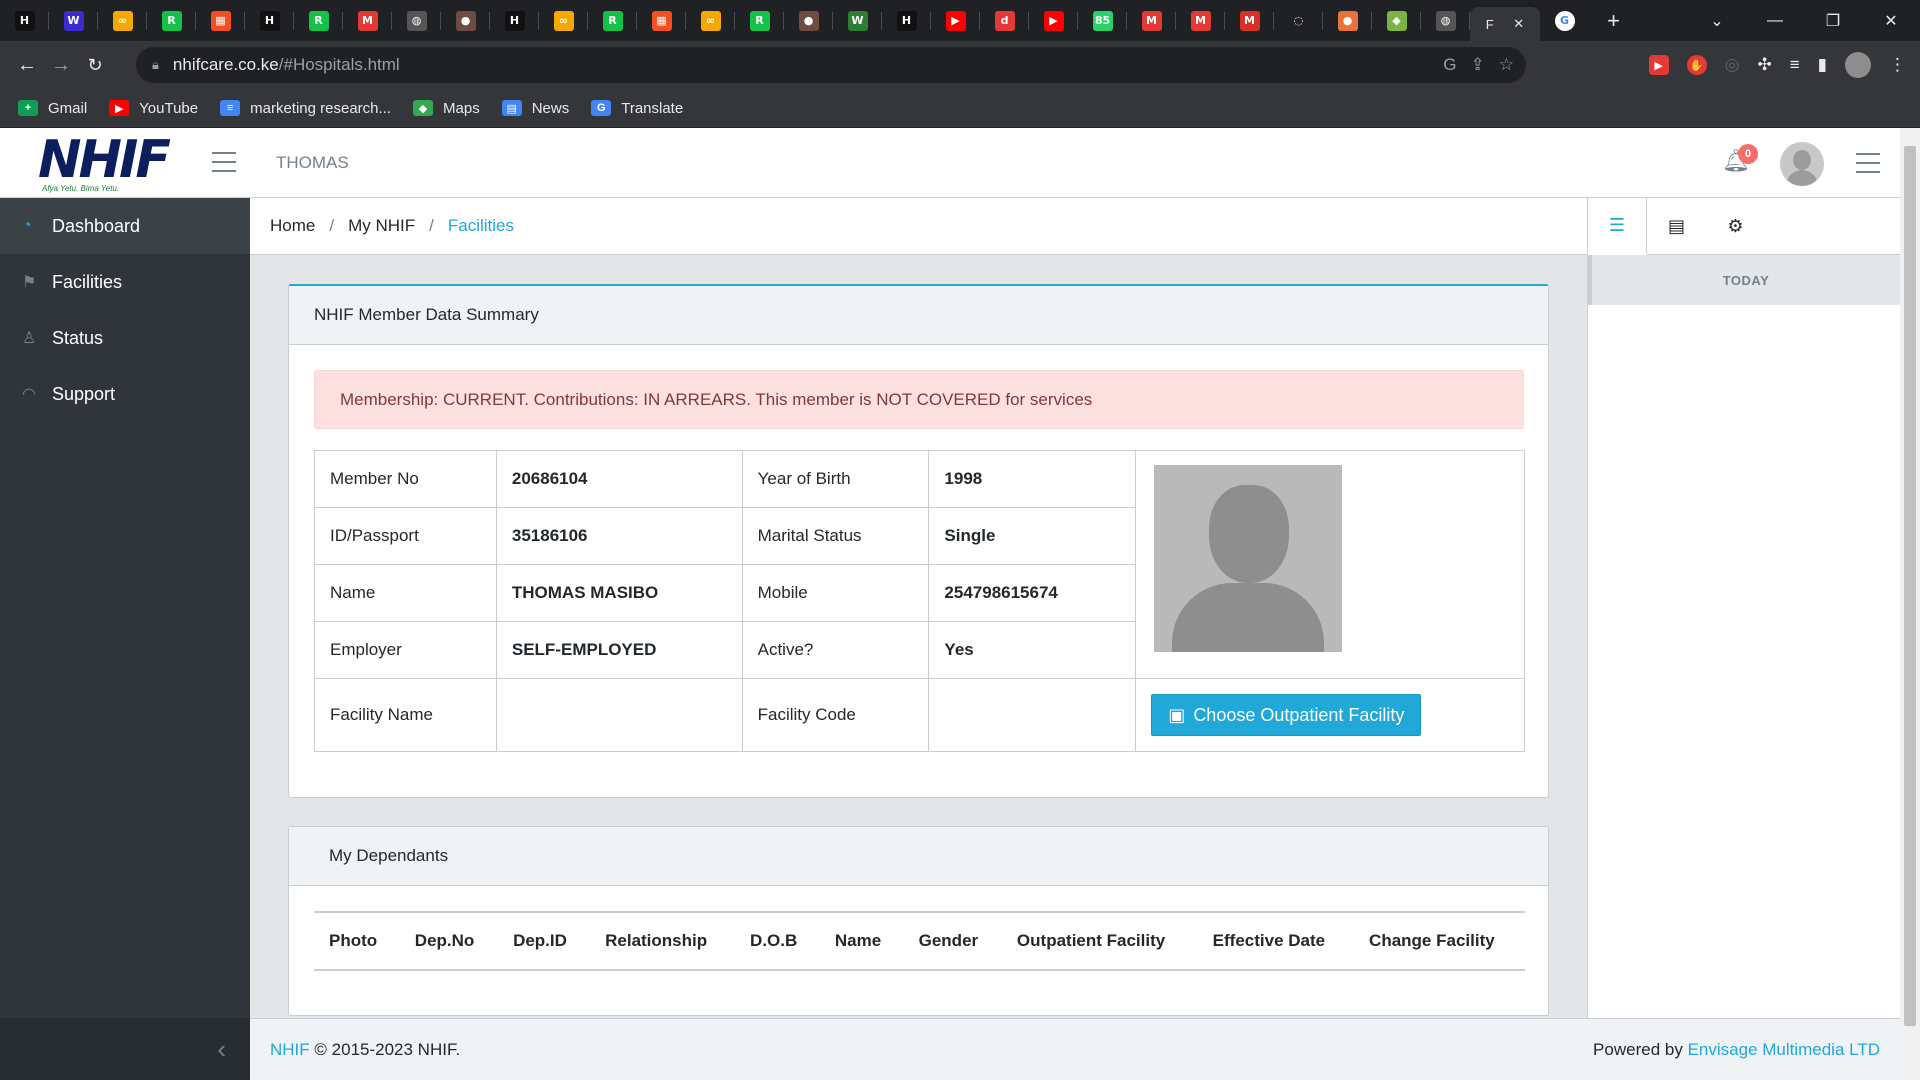  Describe the element at coordinates (544, 941) in the screenshot. I see `column-header: Dep.ID` at that location.